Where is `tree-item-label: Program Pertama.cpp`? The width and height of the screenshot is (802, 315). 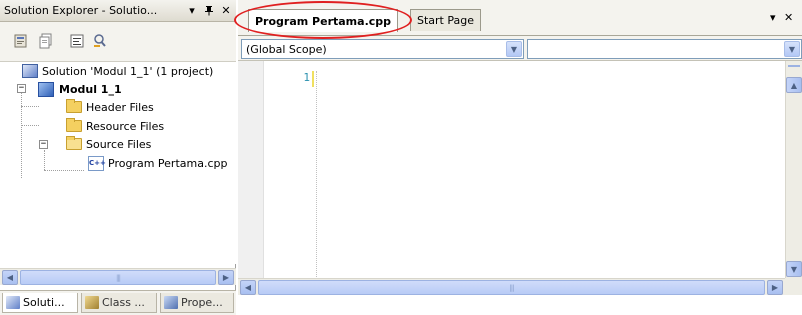 tree-item-label: Program Pertama.cpp is located at coordinates (168, 163).